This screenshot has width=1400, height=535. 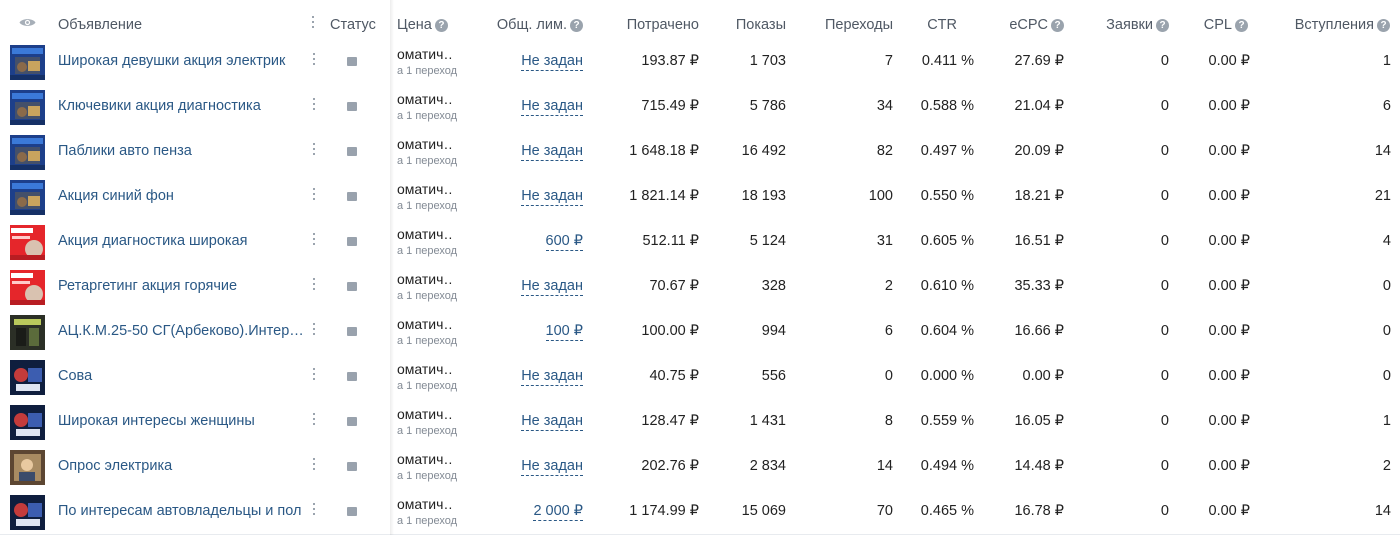 What do you see at coordinates (182, 466) in the screenshot?
I see `ad-name-link: Опрос электрика` at bounding box center [182, 466].